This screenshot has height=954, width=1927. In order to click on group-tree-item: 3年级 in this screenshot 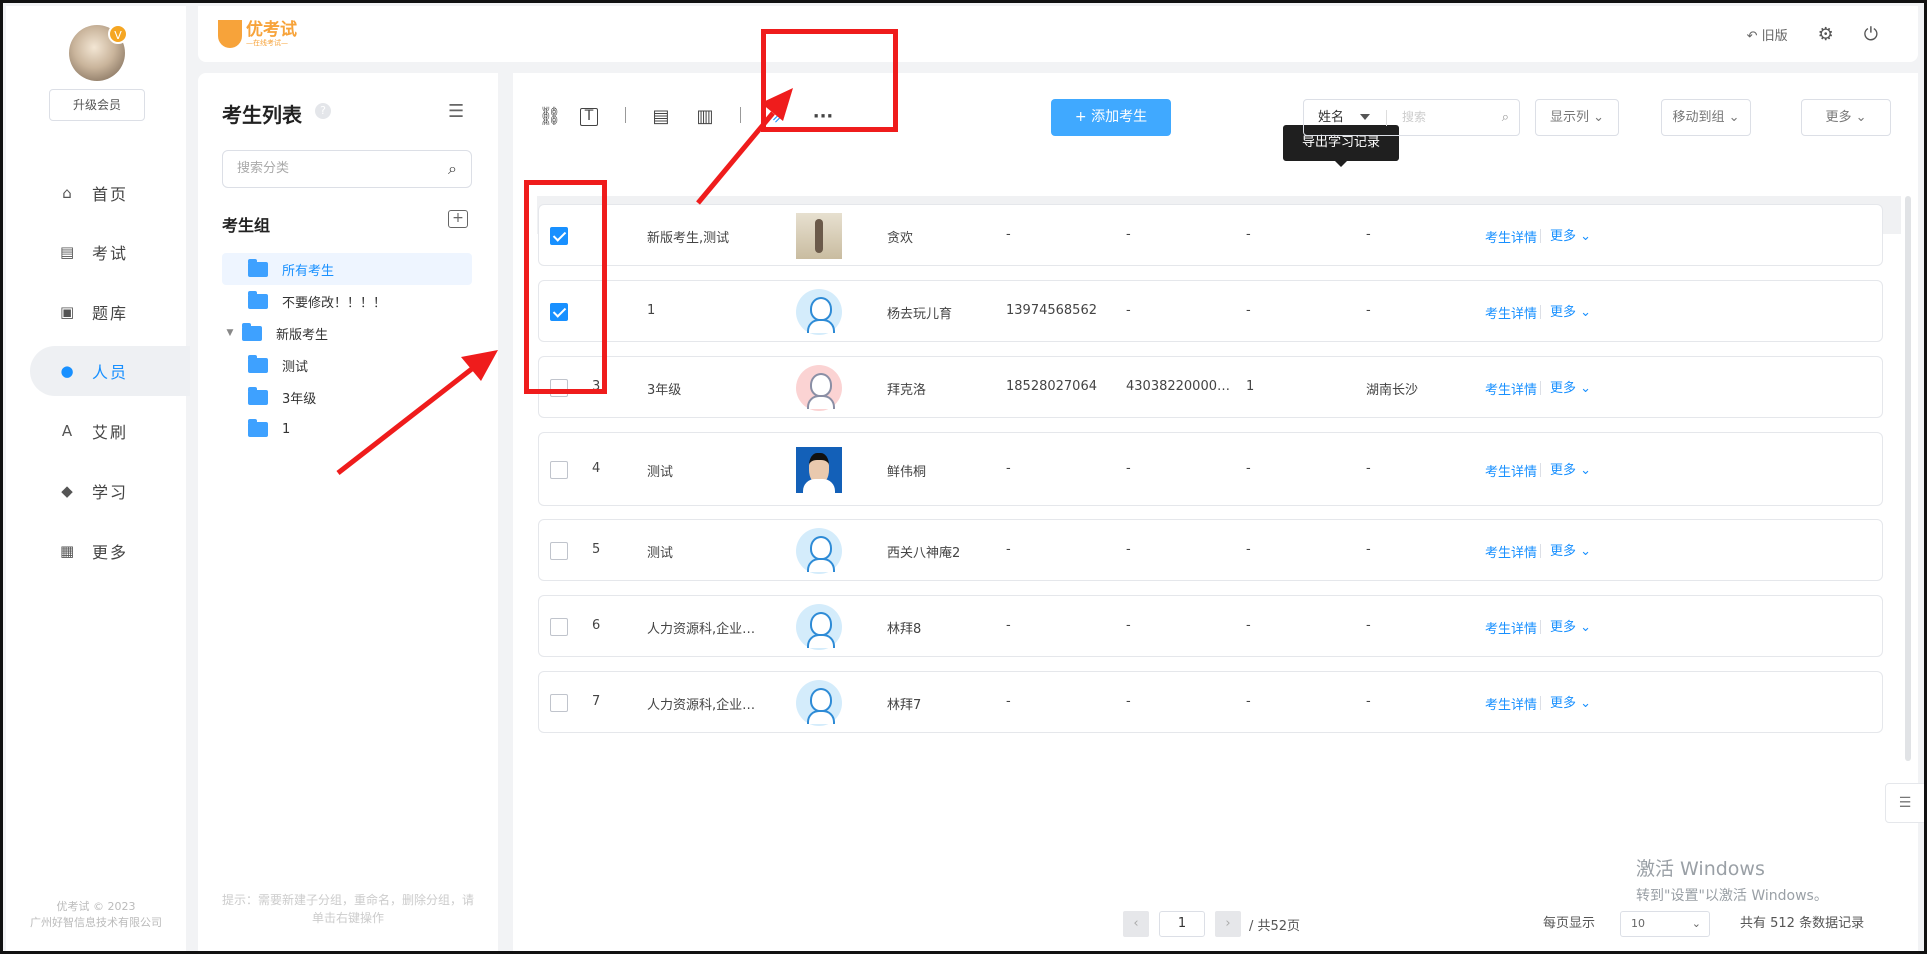, I will do `click(347, 397)`.